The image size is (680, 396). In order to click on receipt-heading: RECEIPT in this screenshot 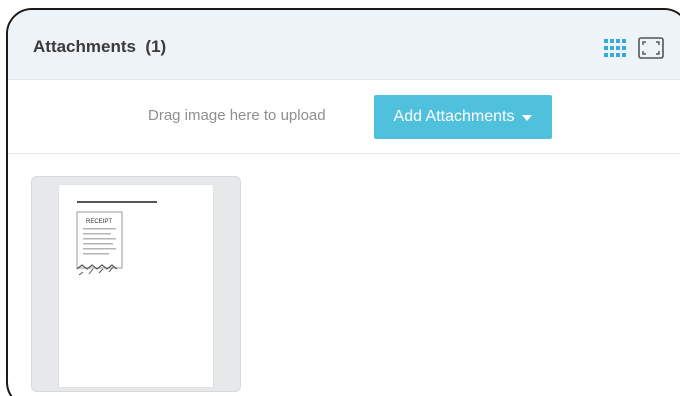, I will do `click(99, 222)`.